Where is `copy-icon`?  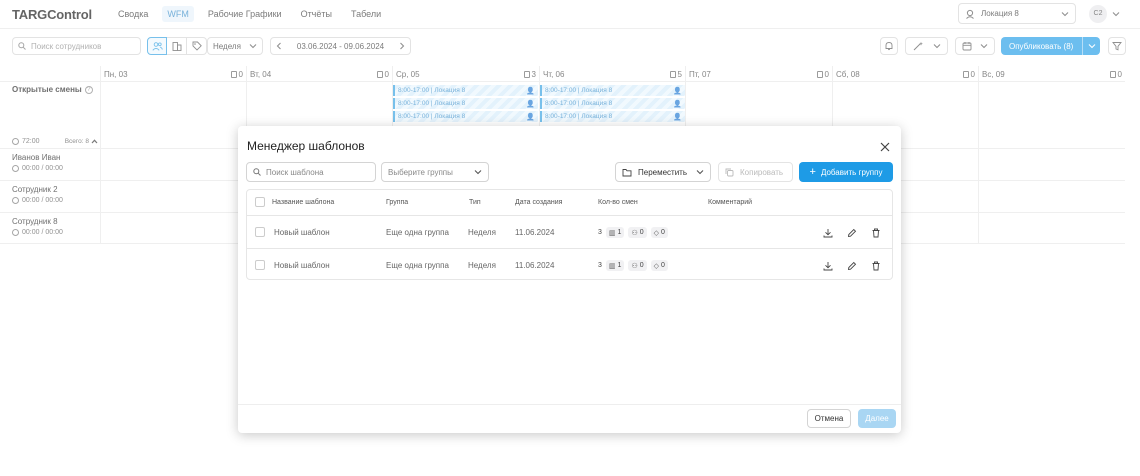 copy-icon is located at coordinates (729, 172).